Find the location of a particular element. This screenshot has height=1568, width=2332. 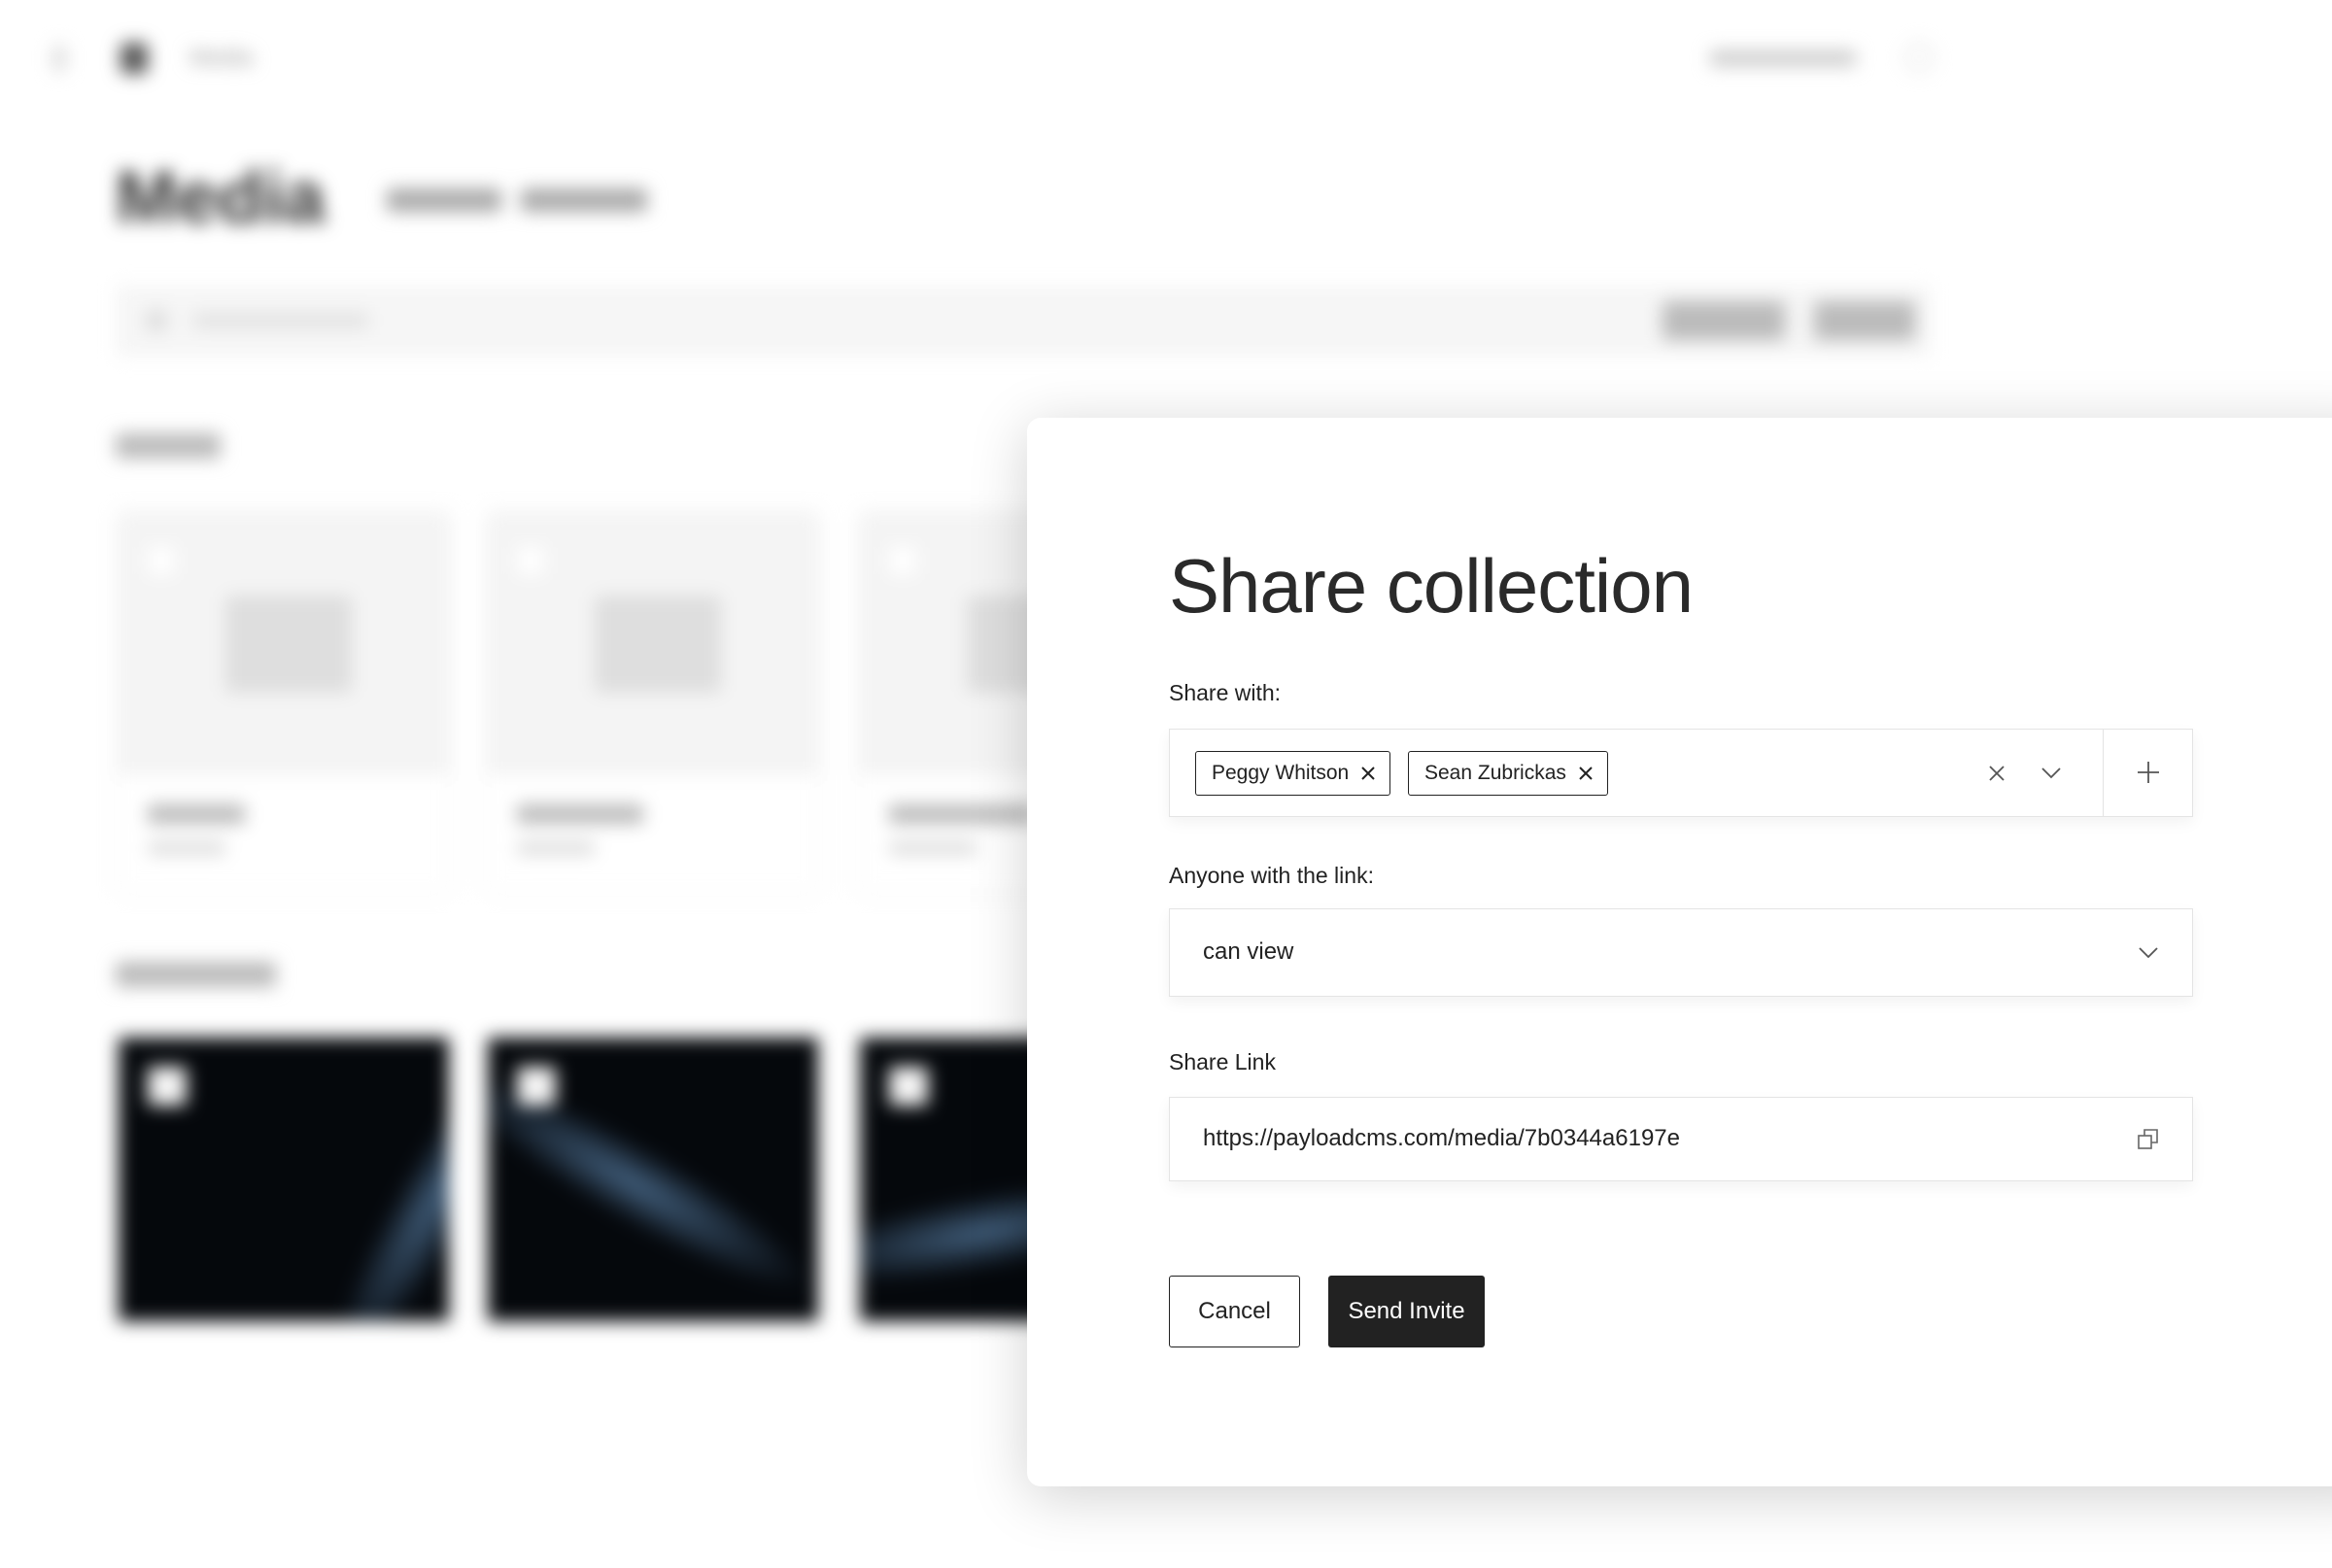

page-title: Media is located at coordinates (221, 197).